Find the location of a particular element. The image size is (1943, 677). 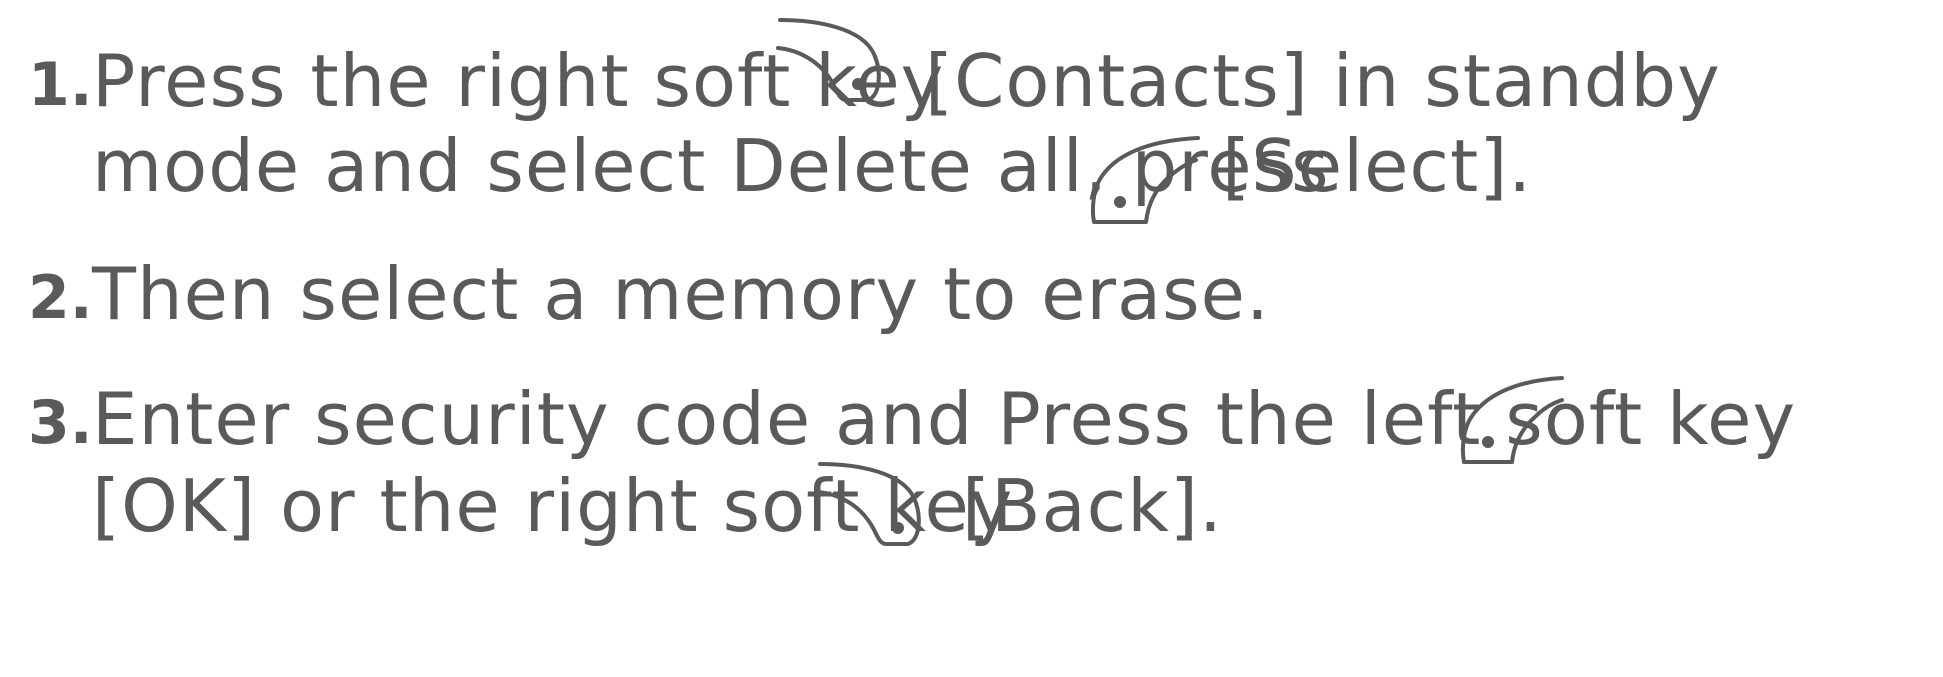

step-text: Then select a memory to erase. is located at coordinates (681, 294).